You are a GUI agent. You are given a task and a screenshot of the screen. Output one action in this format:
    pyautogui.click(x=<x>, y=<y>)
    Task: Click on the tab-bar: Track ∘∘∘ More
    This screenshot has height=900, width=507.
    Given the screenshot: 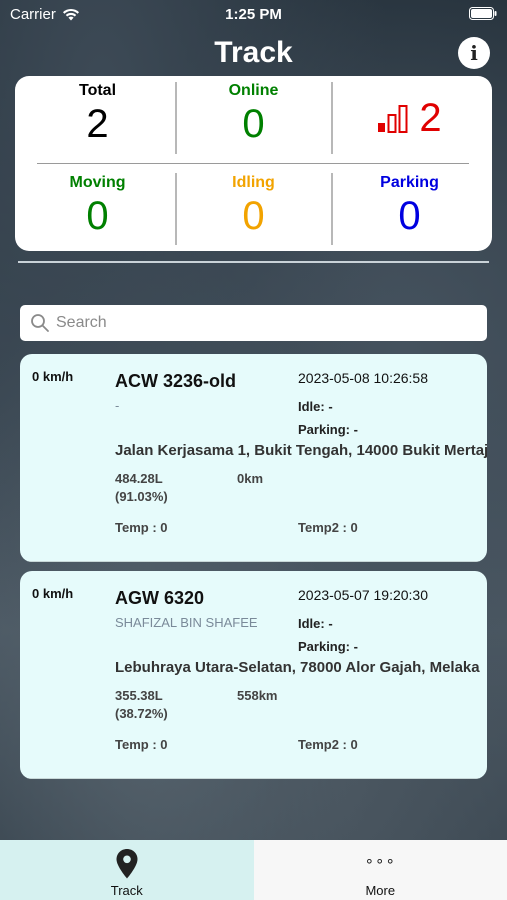 What is the action you would take?
    pyautogui.click(x=253, y=870)
    